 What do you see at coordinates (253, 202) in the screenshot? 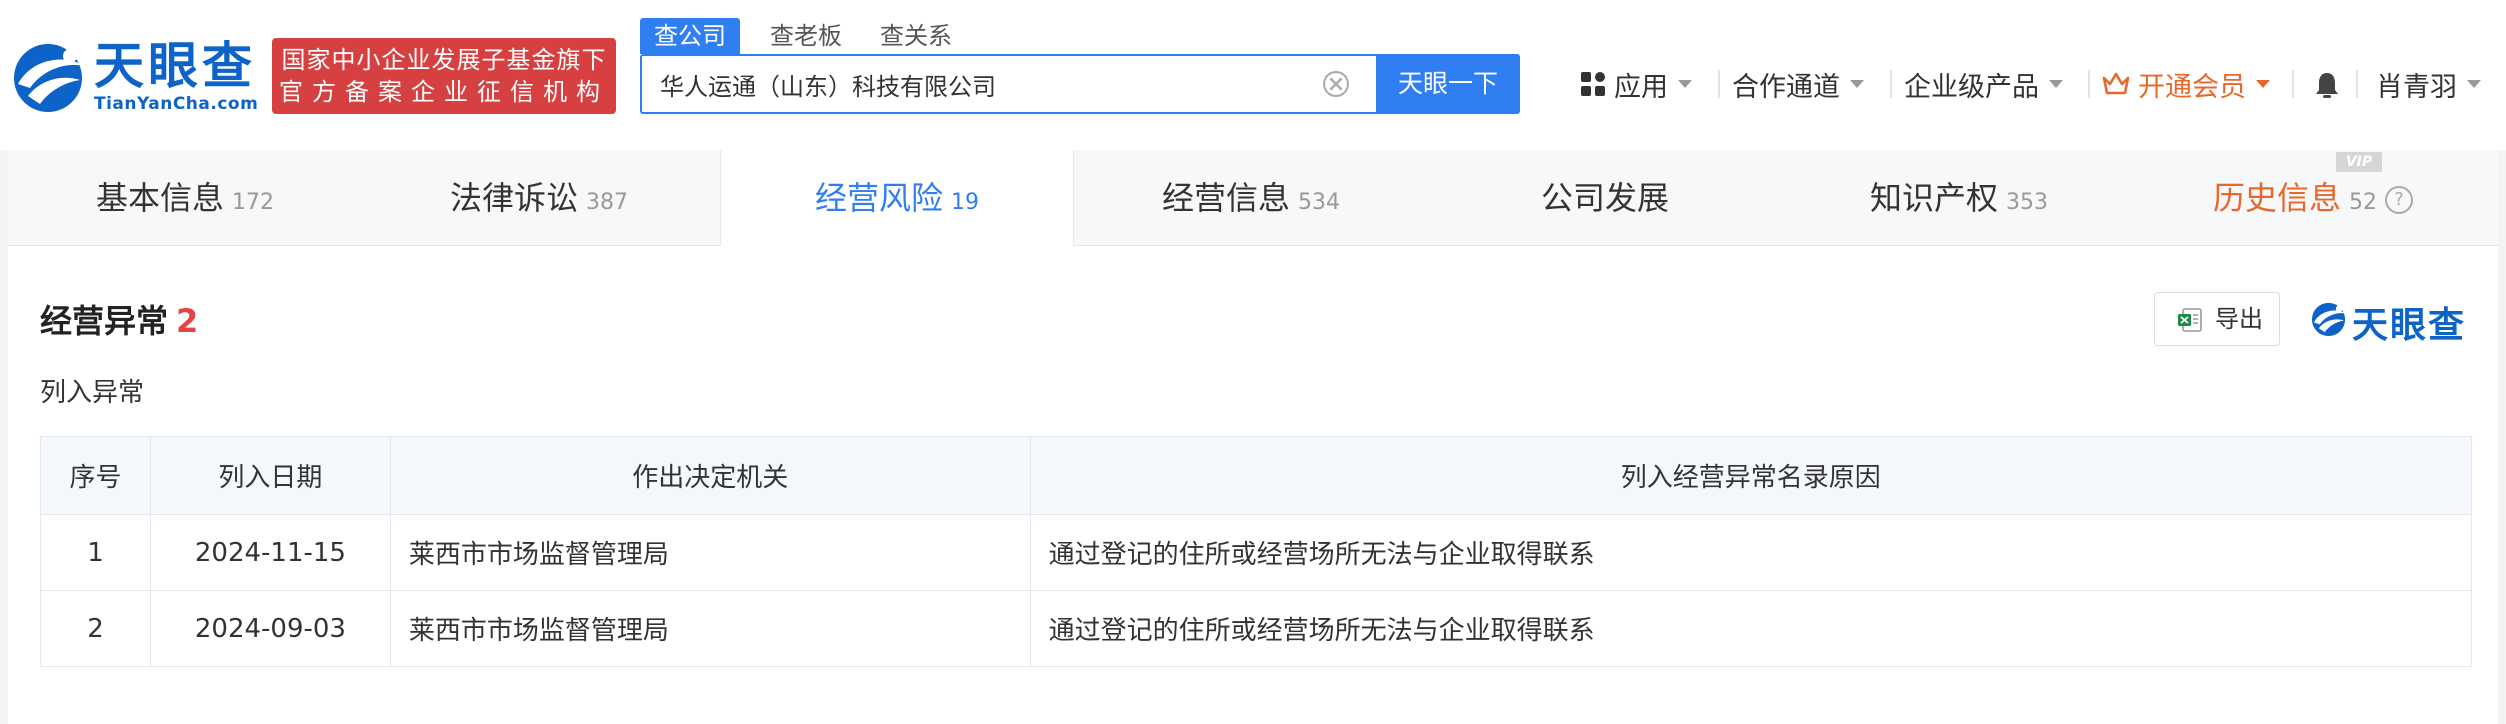
I see `tab-count: 172` at bounding box center [253, 202].